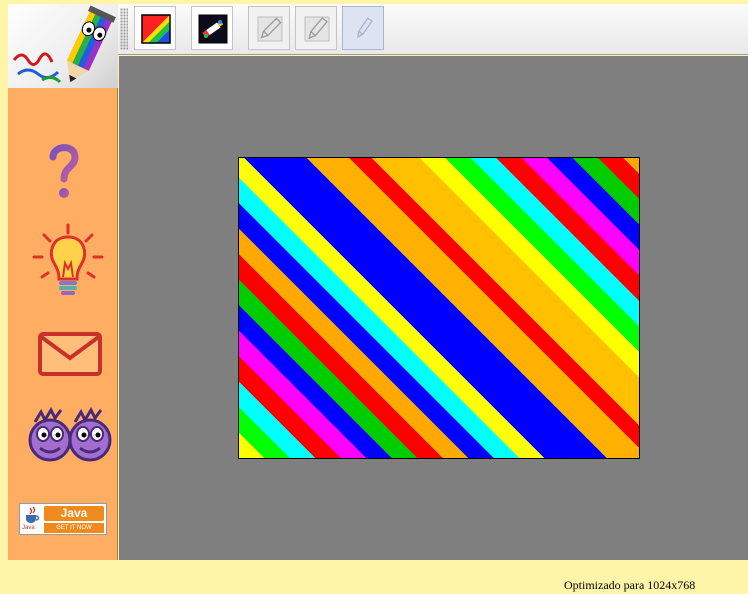  I want to click on help-button, so click(64, 173).